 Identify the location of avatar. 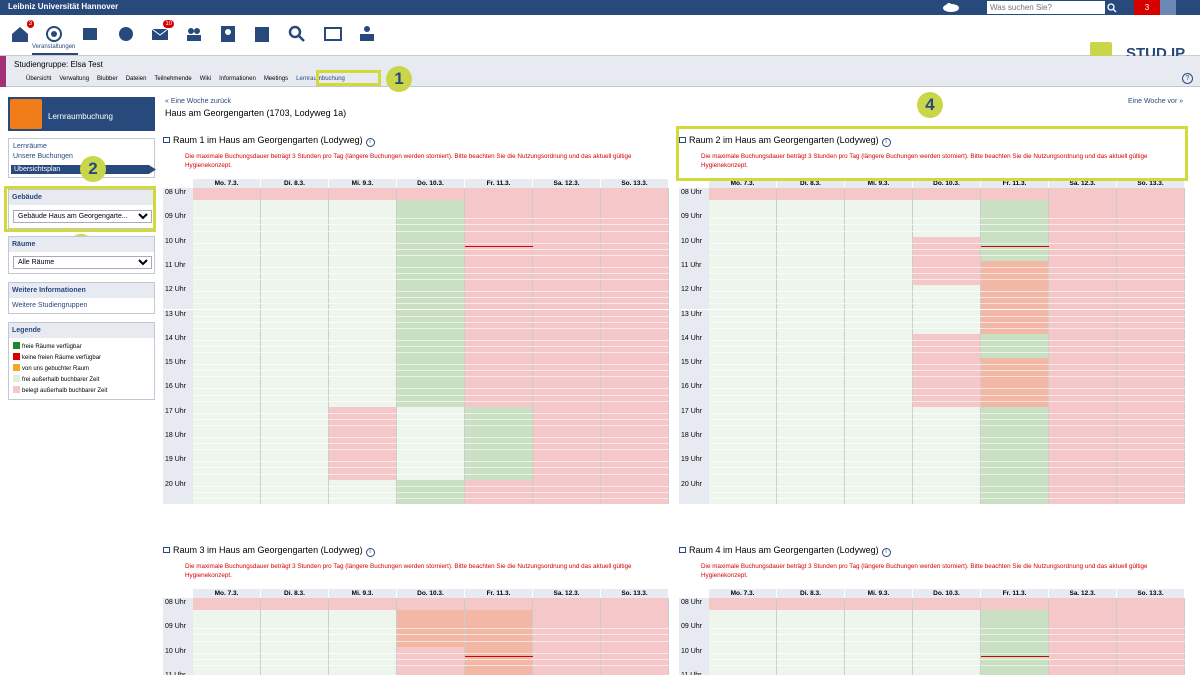
(1168, 7).